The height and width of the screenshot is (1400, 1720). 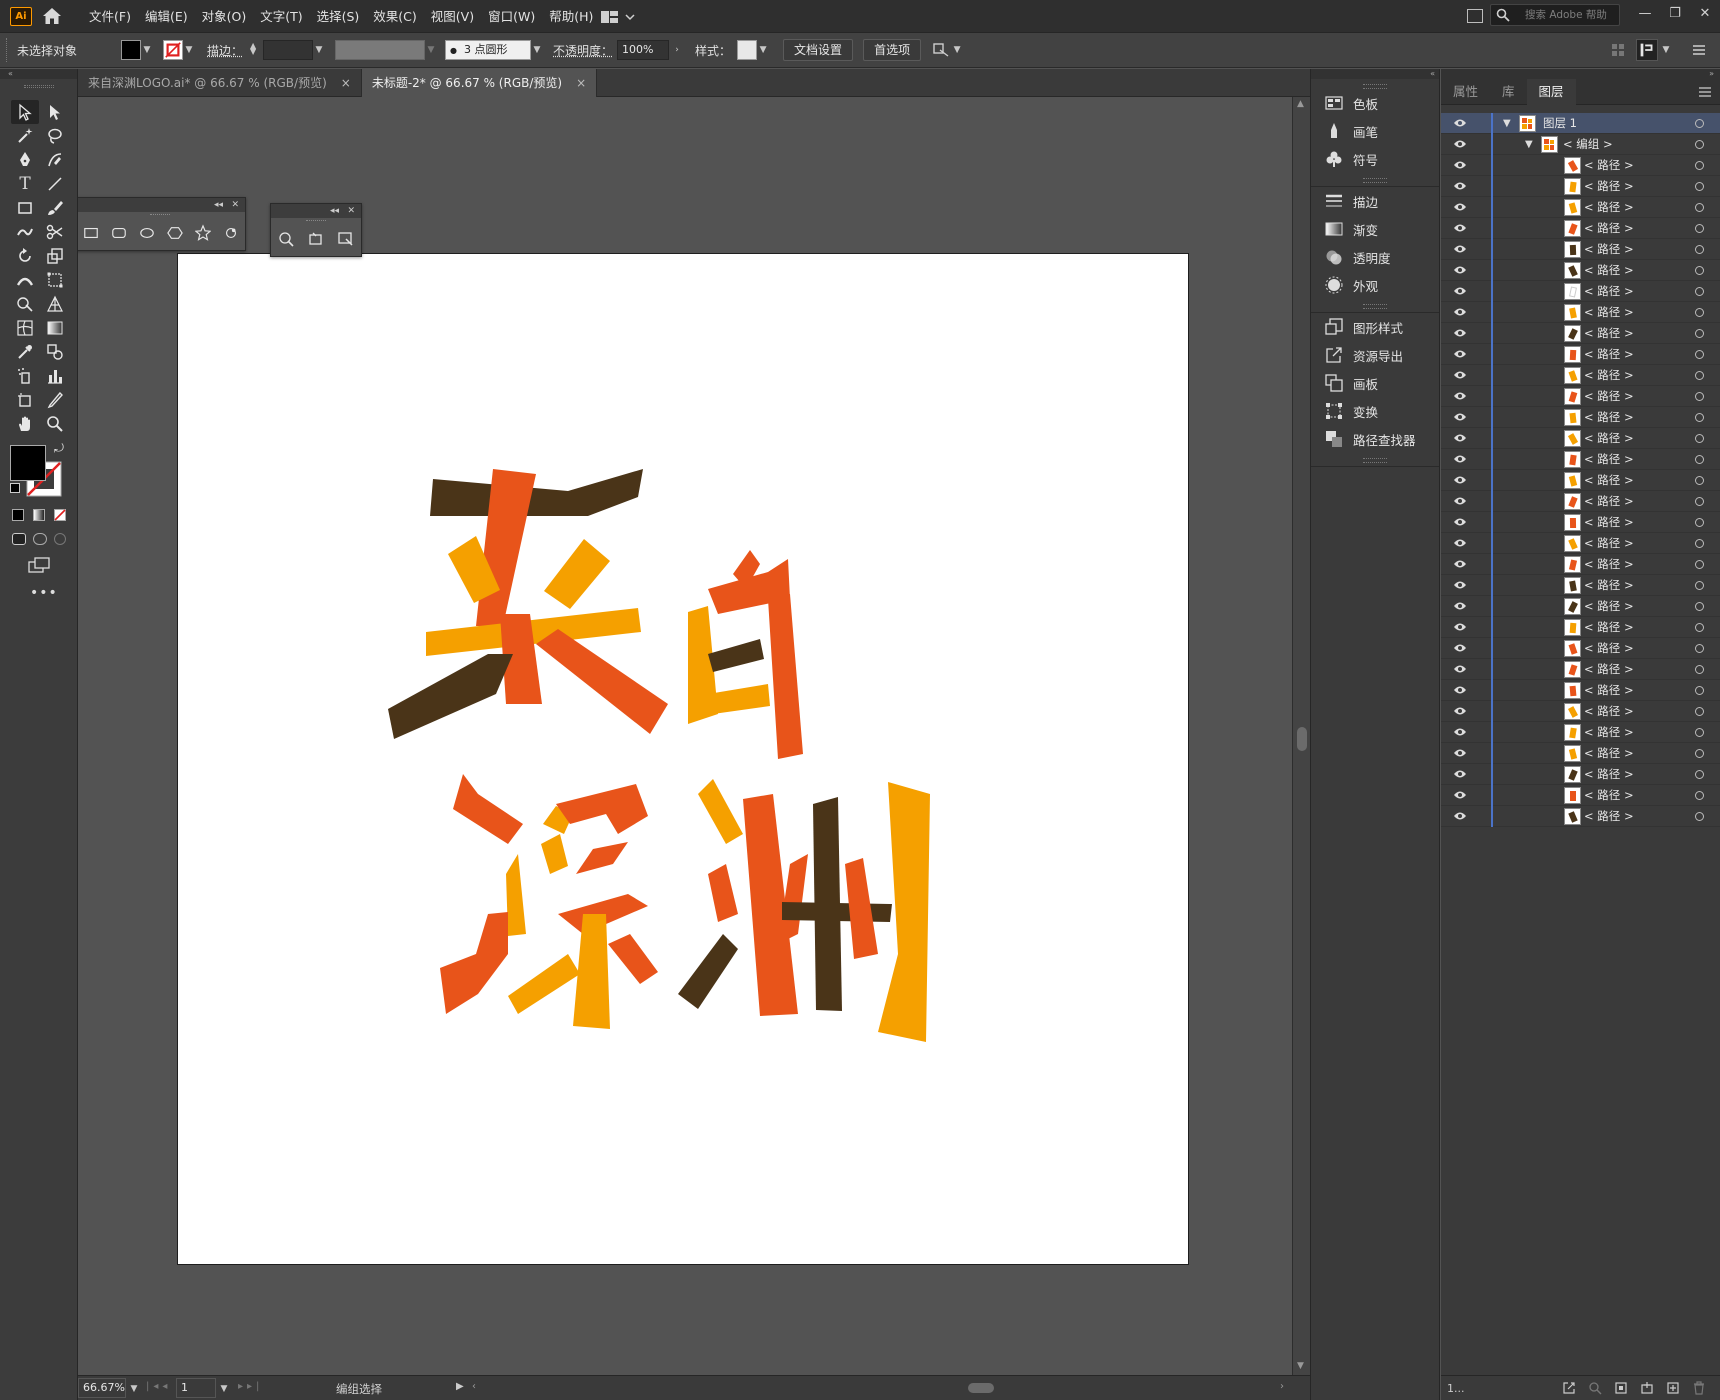 I want to click on panel-transform: 变换, so click(x=1375, y=411).